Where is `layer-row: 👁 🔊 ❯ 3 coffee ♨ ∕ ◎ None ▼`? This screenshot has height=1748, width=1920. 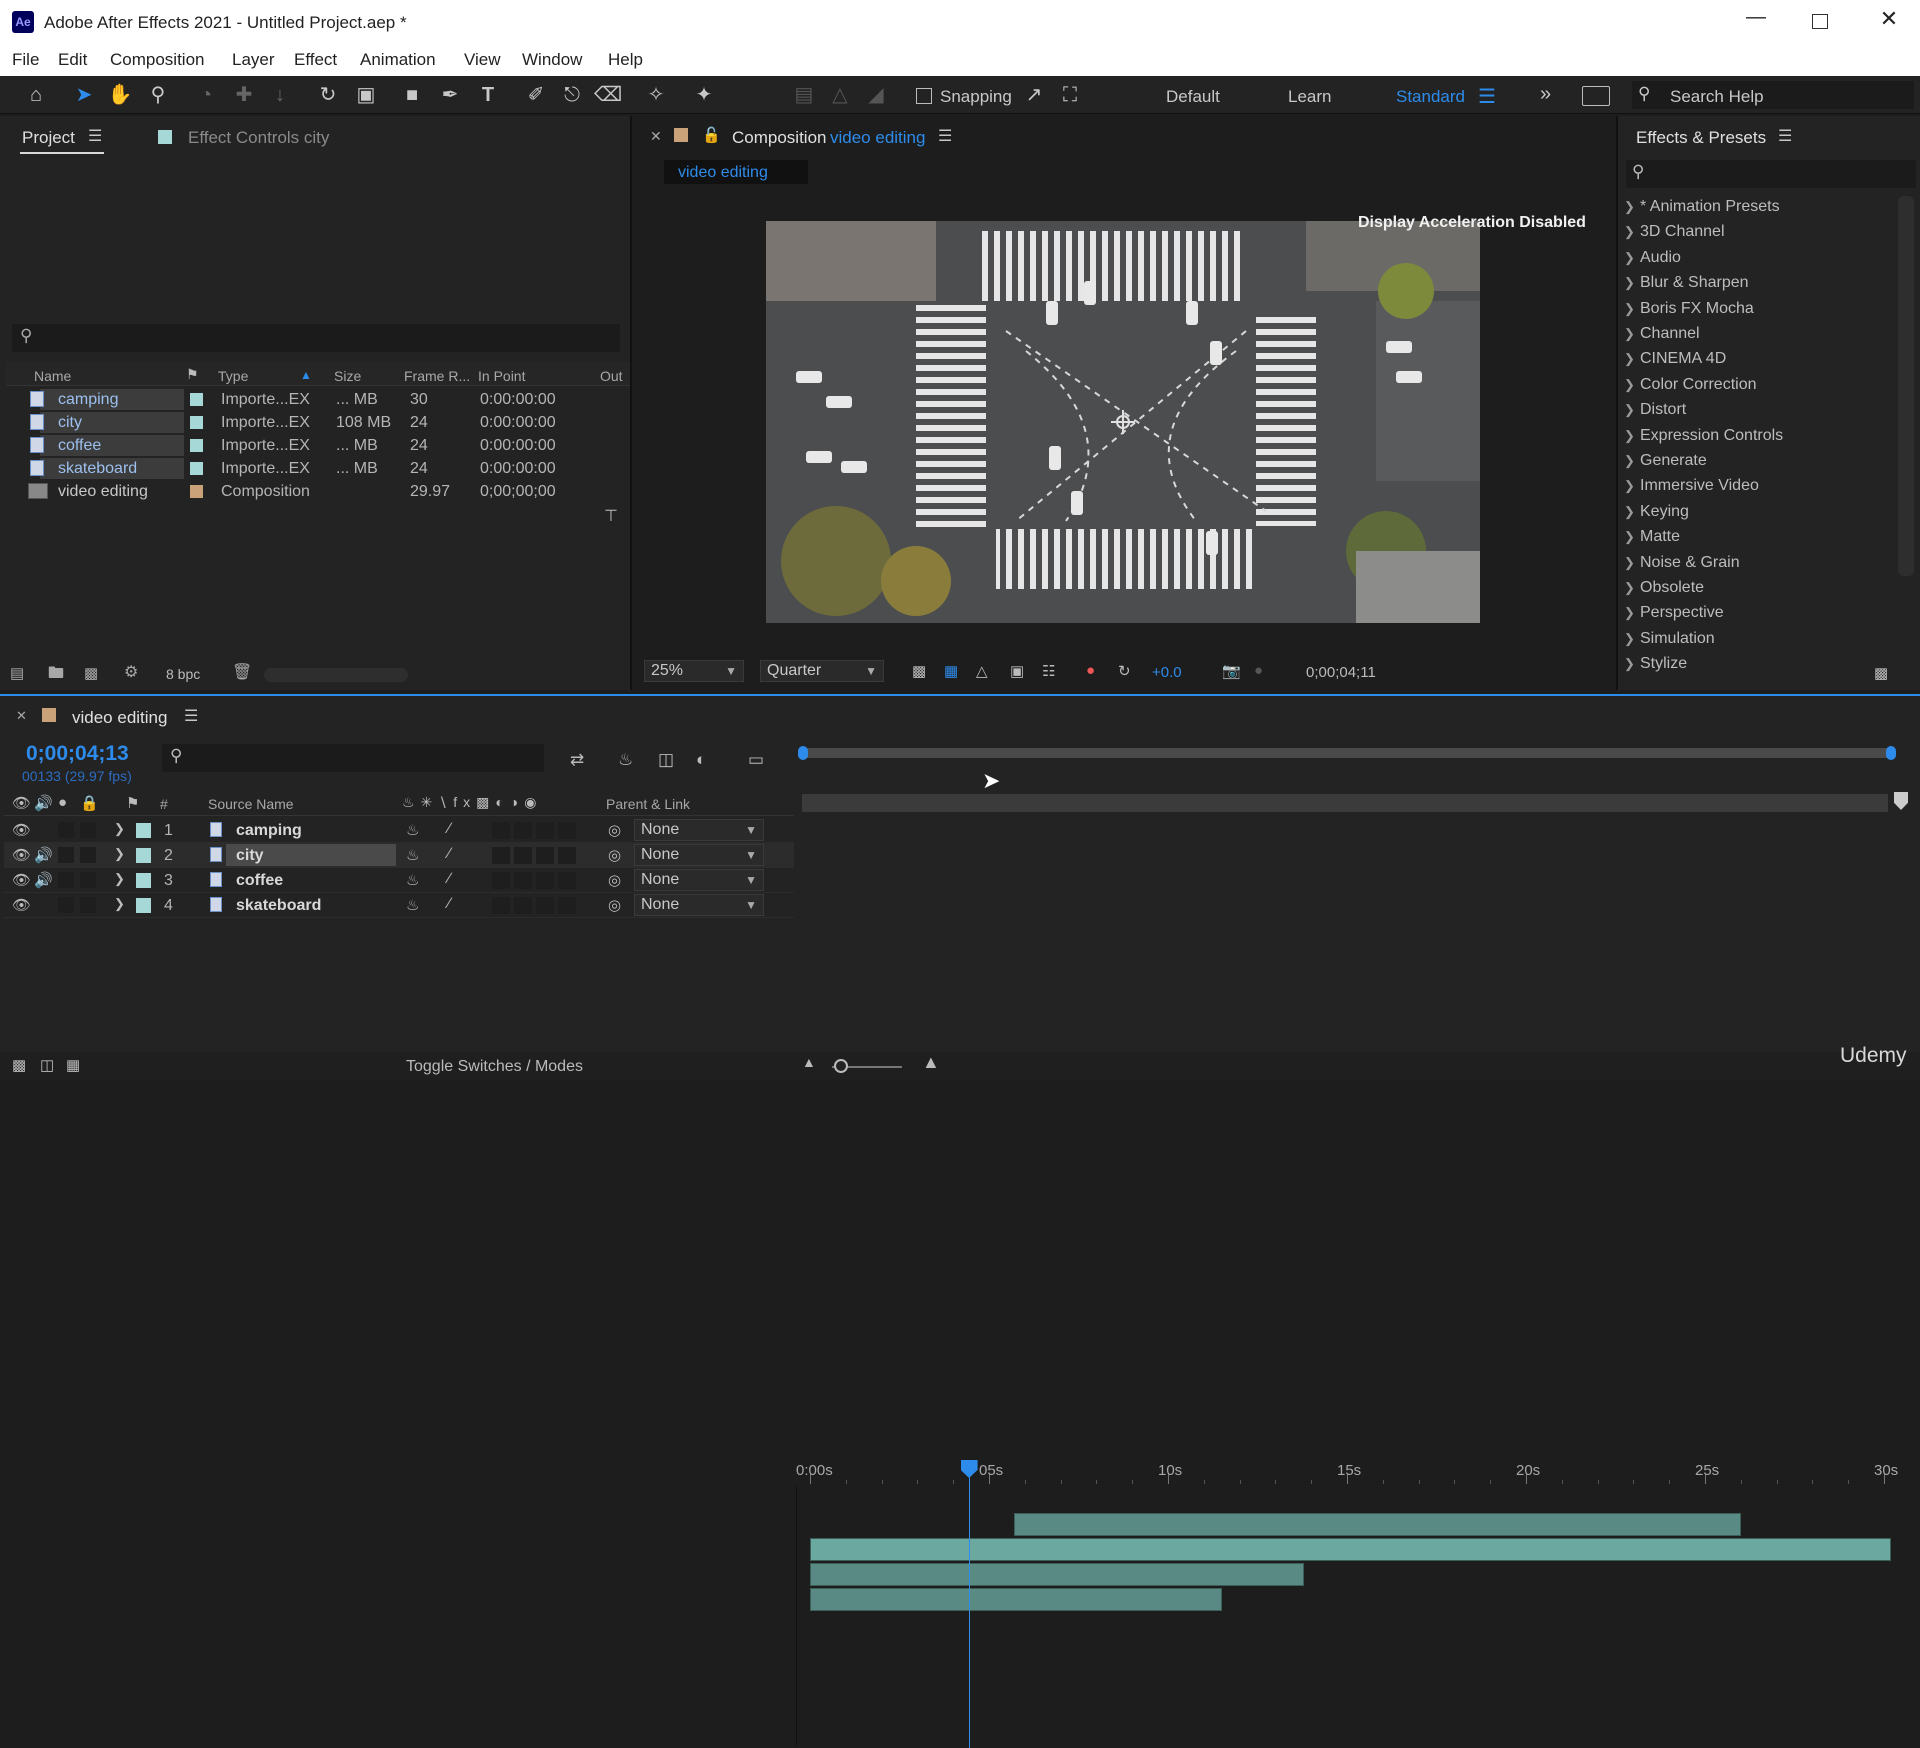 layer-row: 👁 🔊 ❯ 3 coffee ♨ ∕ ◎ None ▼ is located at coordinates (399, 880).